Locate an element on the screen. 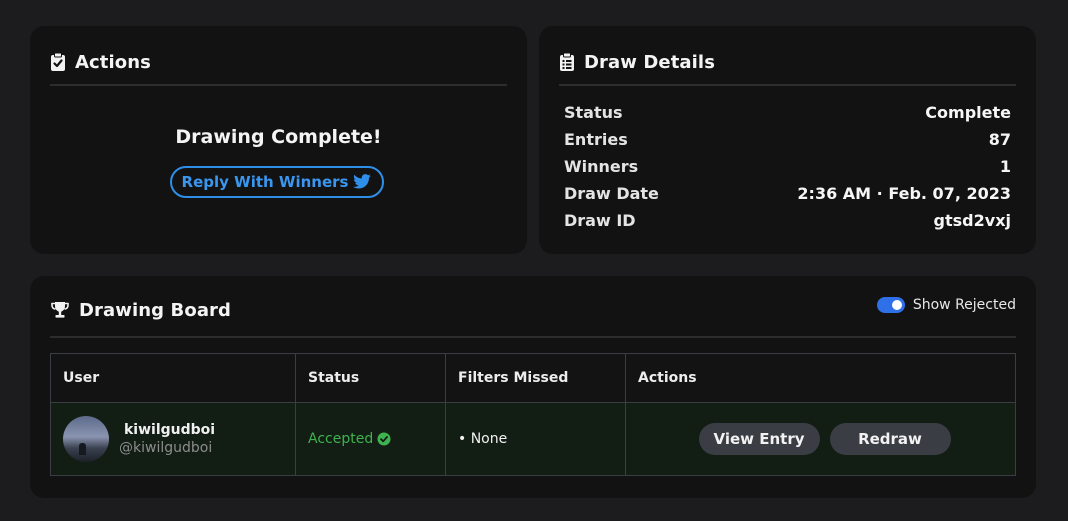  board-title: Drawing Board is located at coordinates (155, 310).